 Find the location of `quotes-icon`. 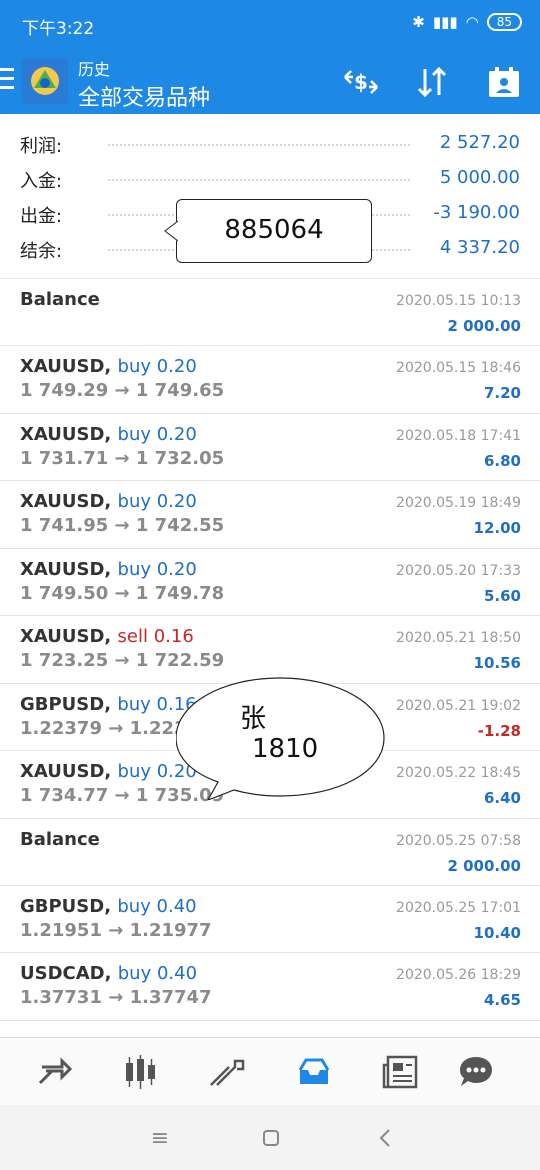

quotes-icon is located at coordinates (54, 1072).